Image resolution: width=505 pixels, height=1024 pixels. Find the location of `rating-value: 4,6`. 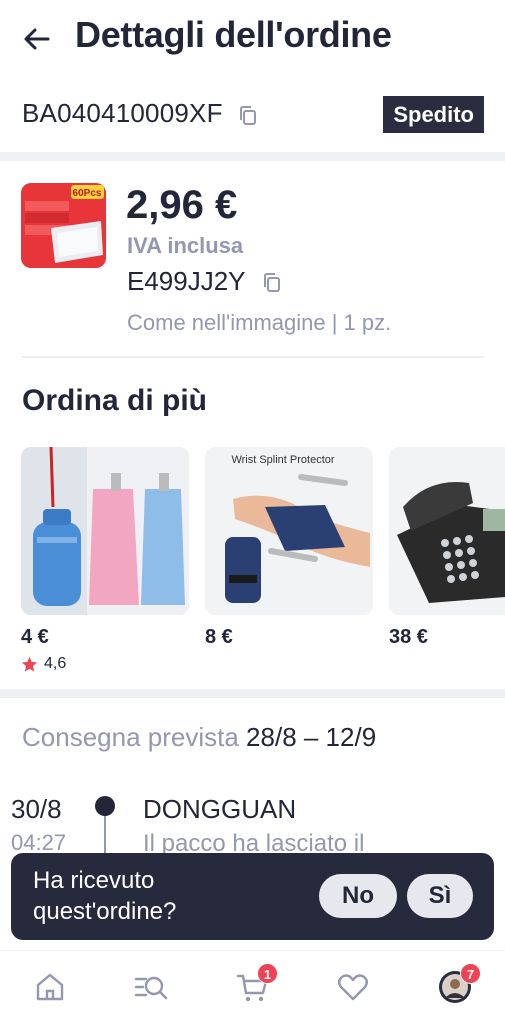

rating-value: 4,6 is located at coordinates (55, 663).